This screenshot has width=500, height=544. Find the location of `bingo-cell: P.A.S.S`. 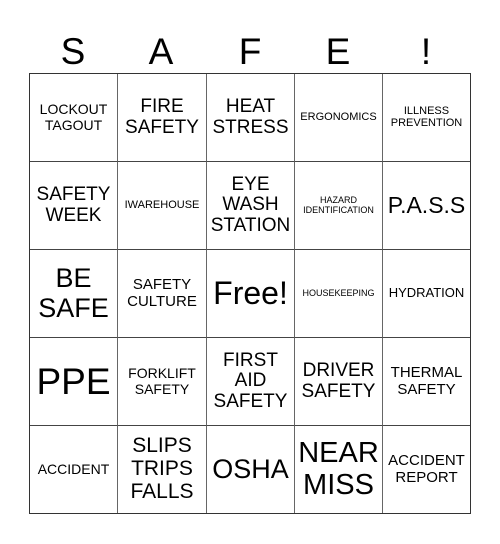

bingo-cell: P.A.S.S is located at coordinates (426, 206).